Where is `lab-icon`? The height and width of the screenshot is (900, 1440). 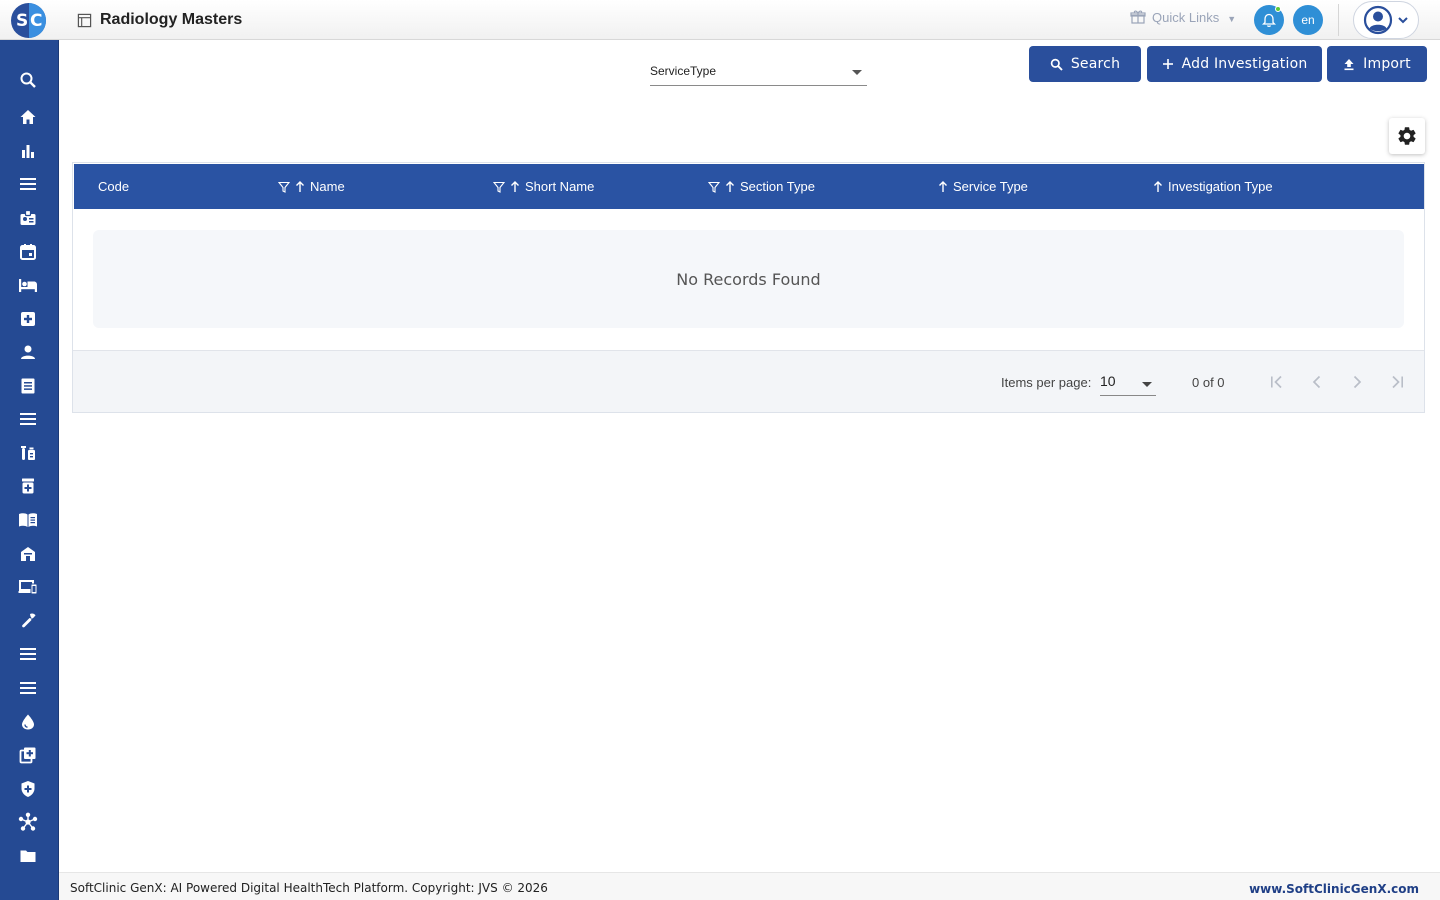 lab-icon is located at coordinates (28, 453).